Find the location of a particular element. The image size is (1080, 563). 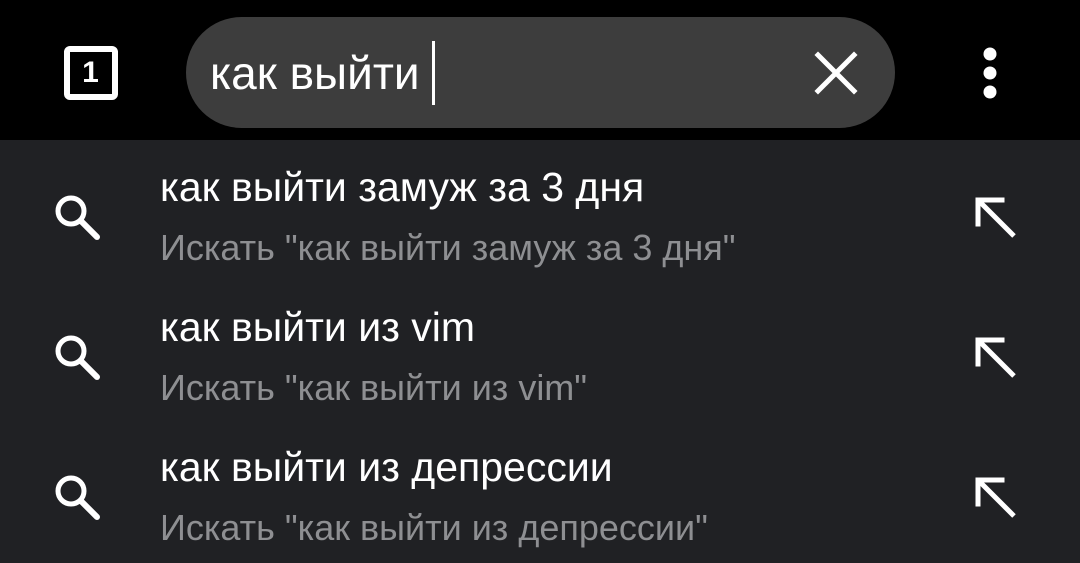

address-bar: как выйти is located at coordinates (540, 72).